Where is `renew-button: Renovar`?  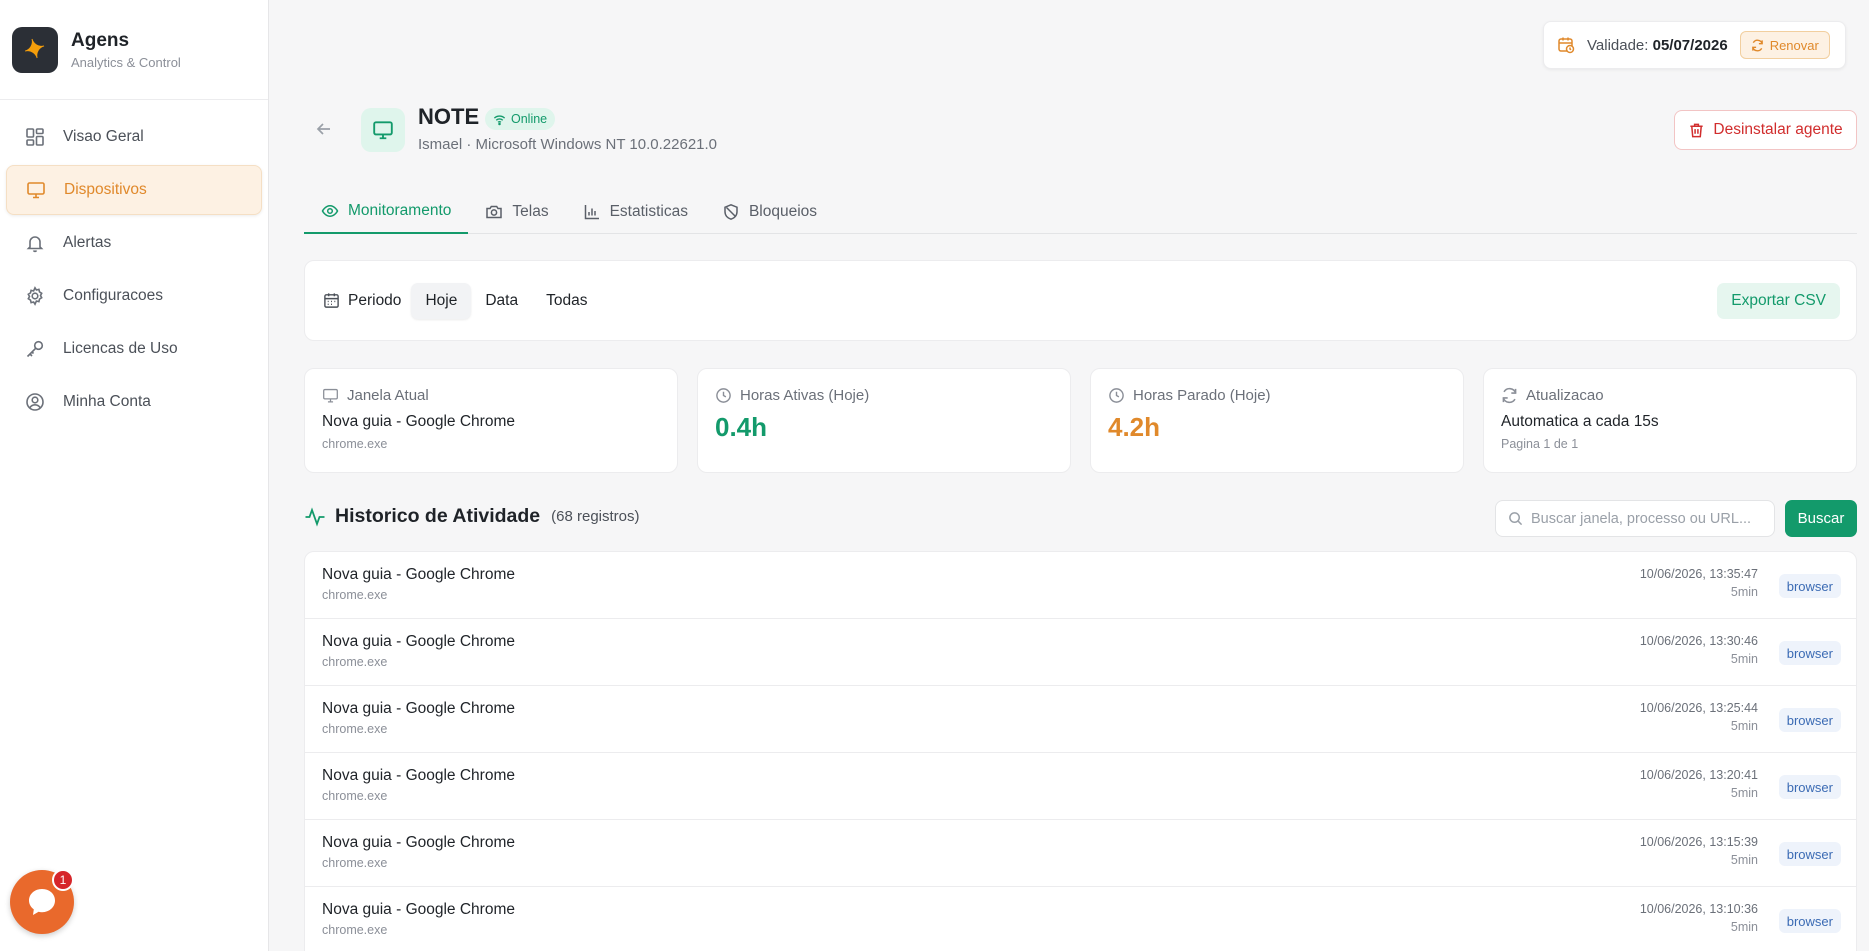
renew-button: Renovar is located at coordinates (1784, 45).